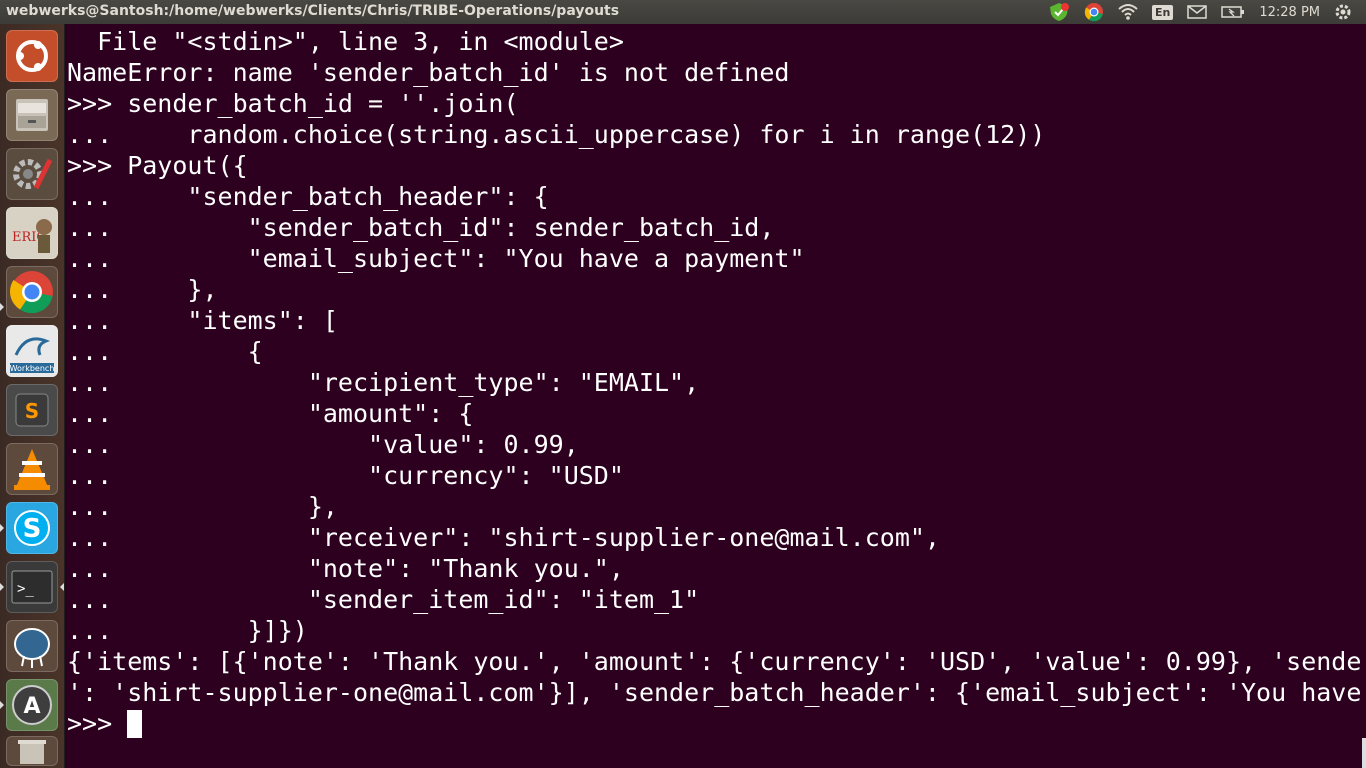  Describe the element at coordinates (97, 723) in the screenshot. I see `prompt: >>>` at that location.